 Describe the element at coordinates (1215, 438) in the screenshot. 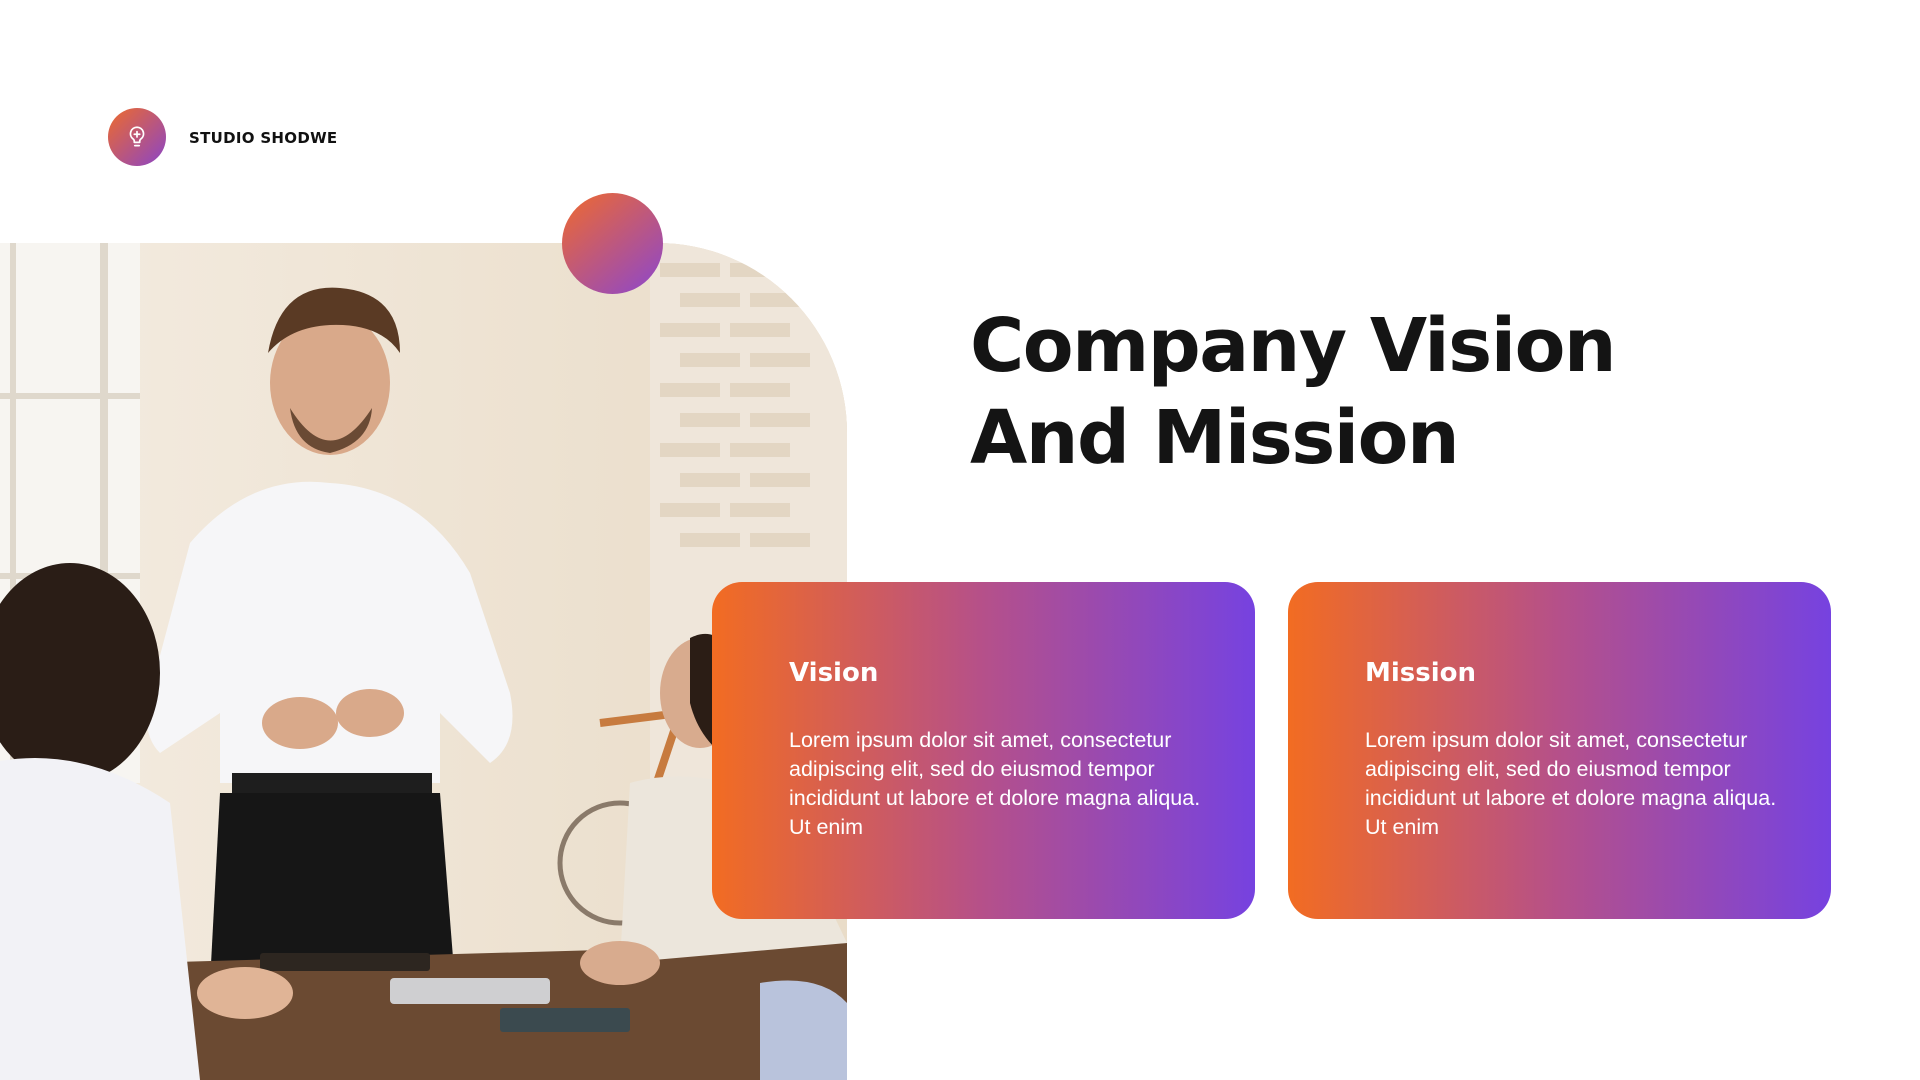

I see `page-title-line-2: And Mission` at that location.